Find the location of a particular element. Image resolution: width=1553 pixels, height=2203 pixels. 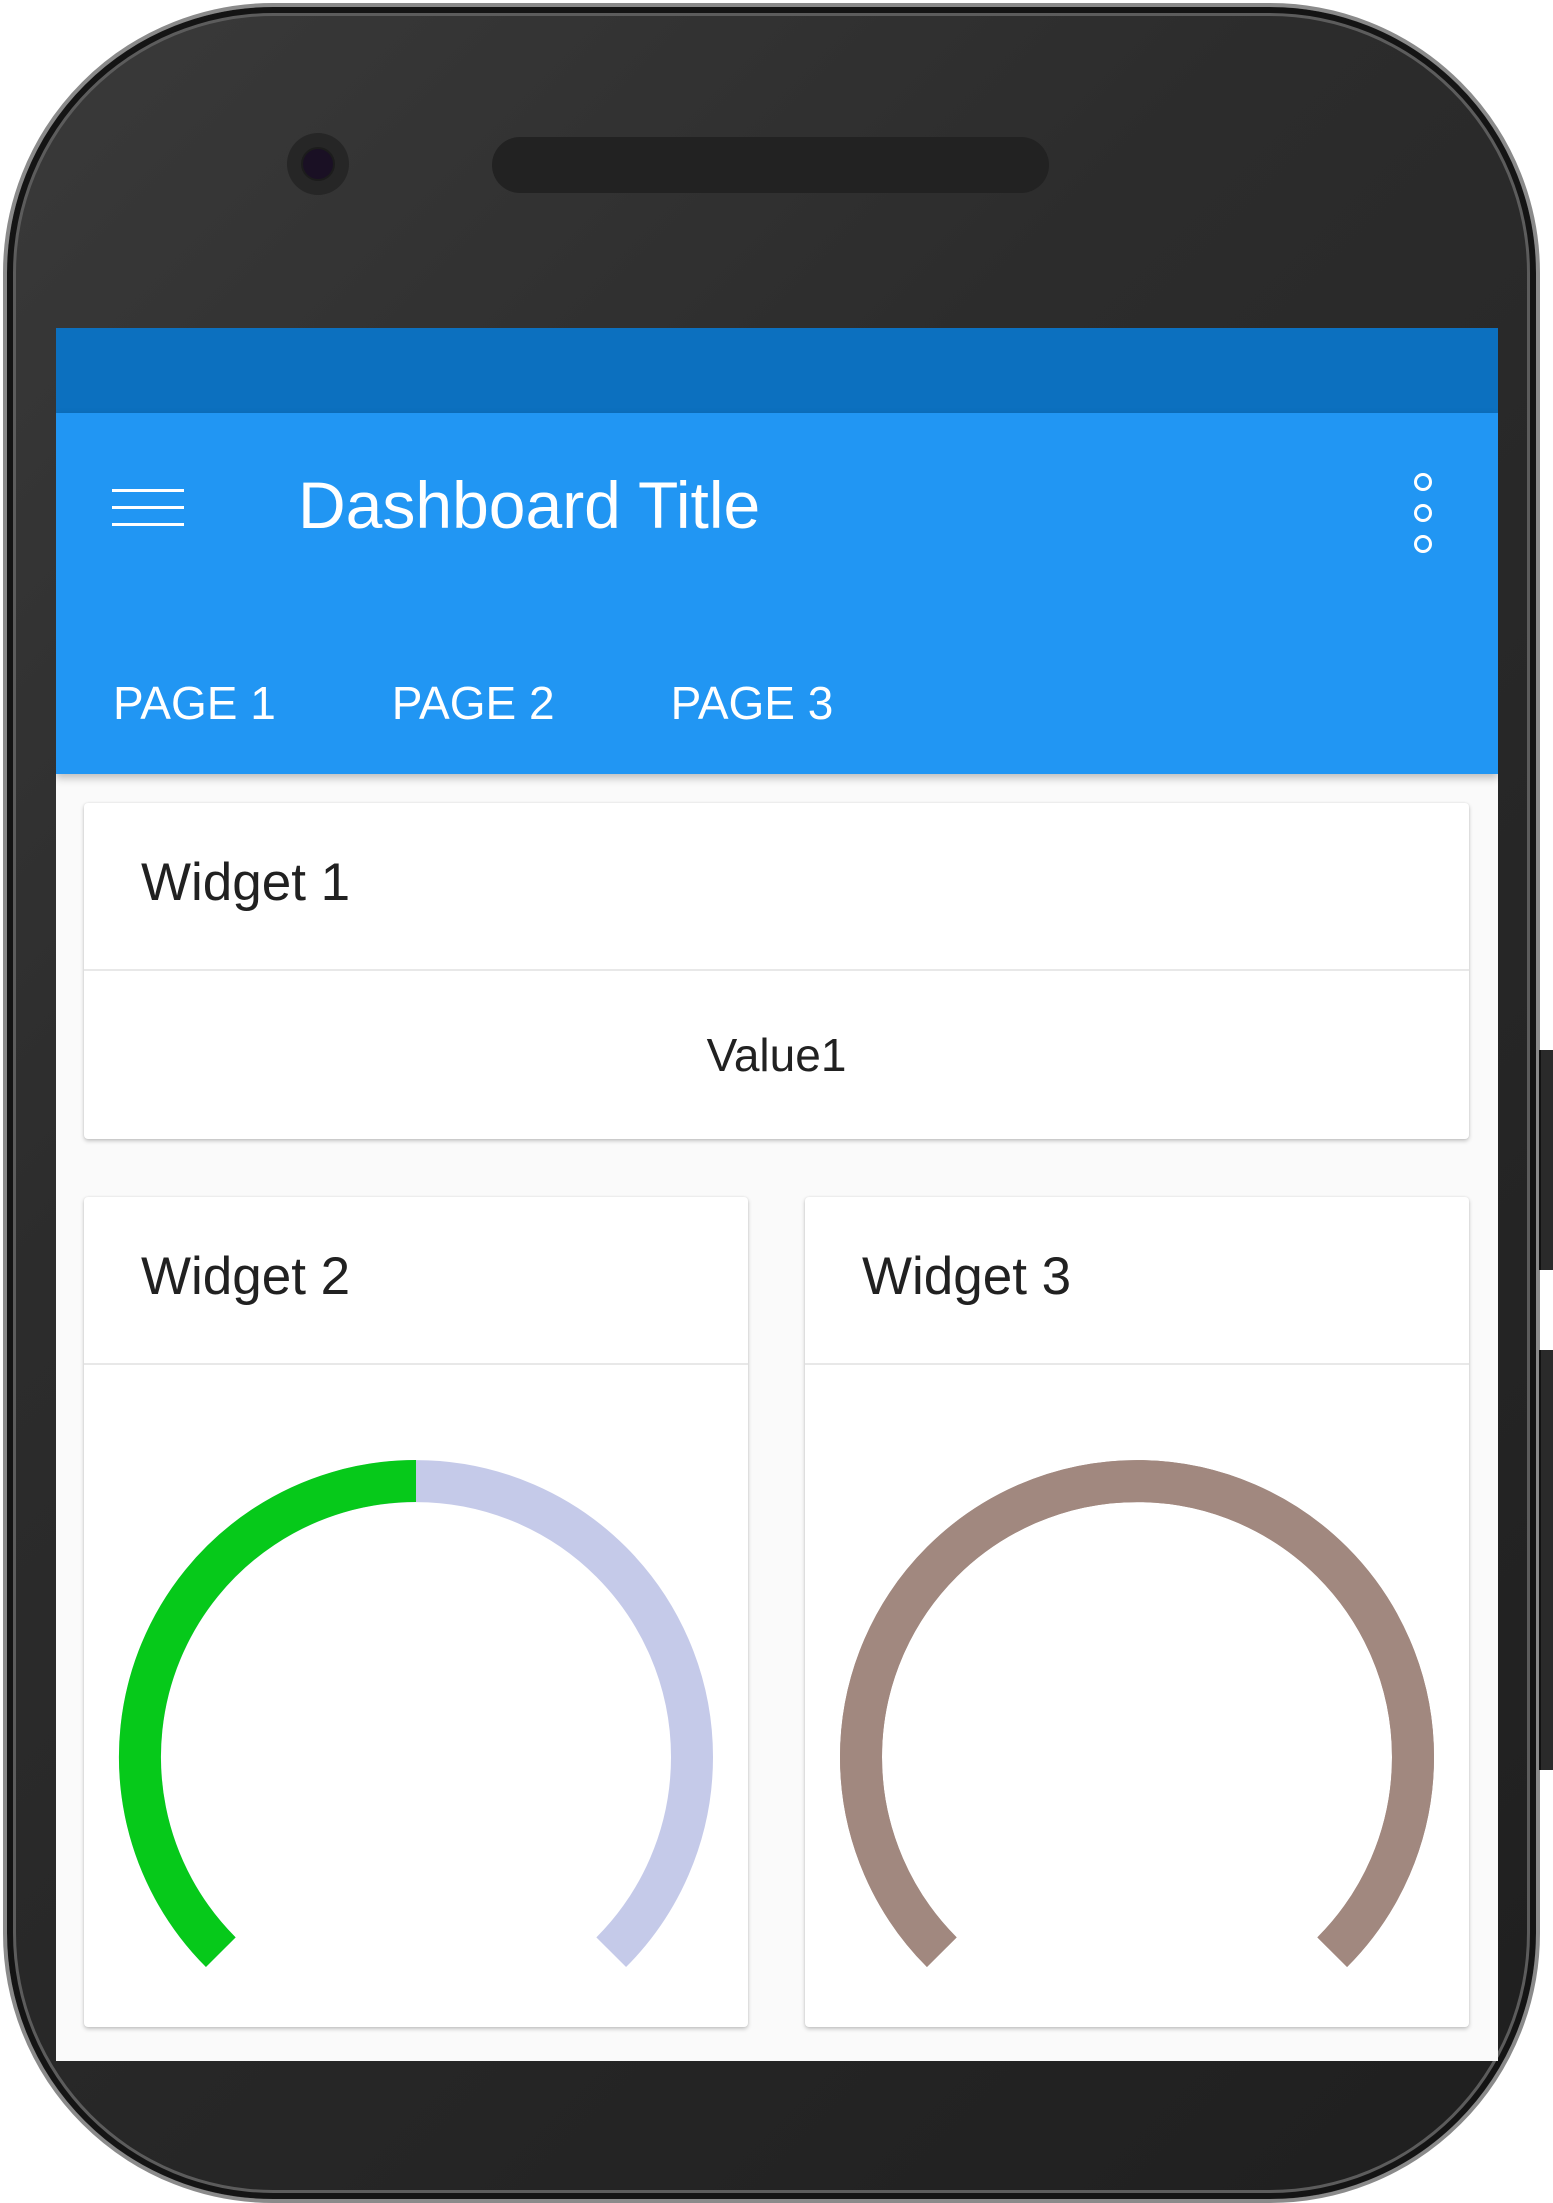

tab-page-3: PAGE 3 is located at coordinates (694, 703).